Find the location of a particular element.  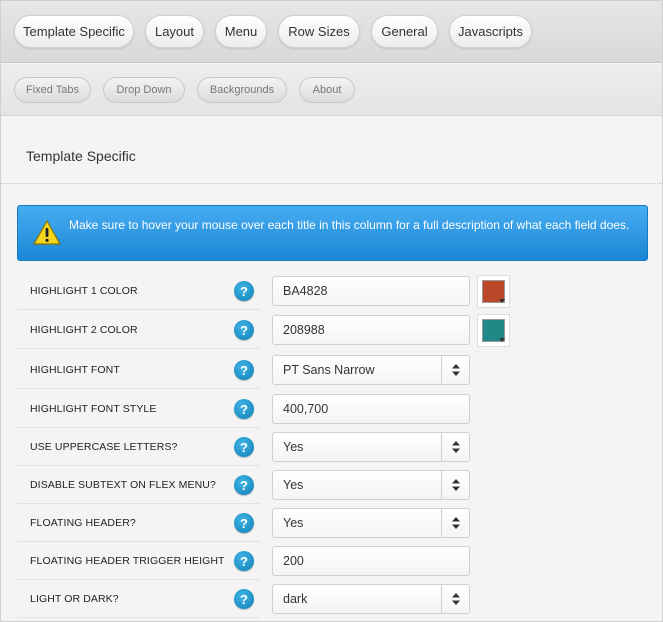

option-row: HIGHLIGHT FONT is located at coordinates (138, 370).